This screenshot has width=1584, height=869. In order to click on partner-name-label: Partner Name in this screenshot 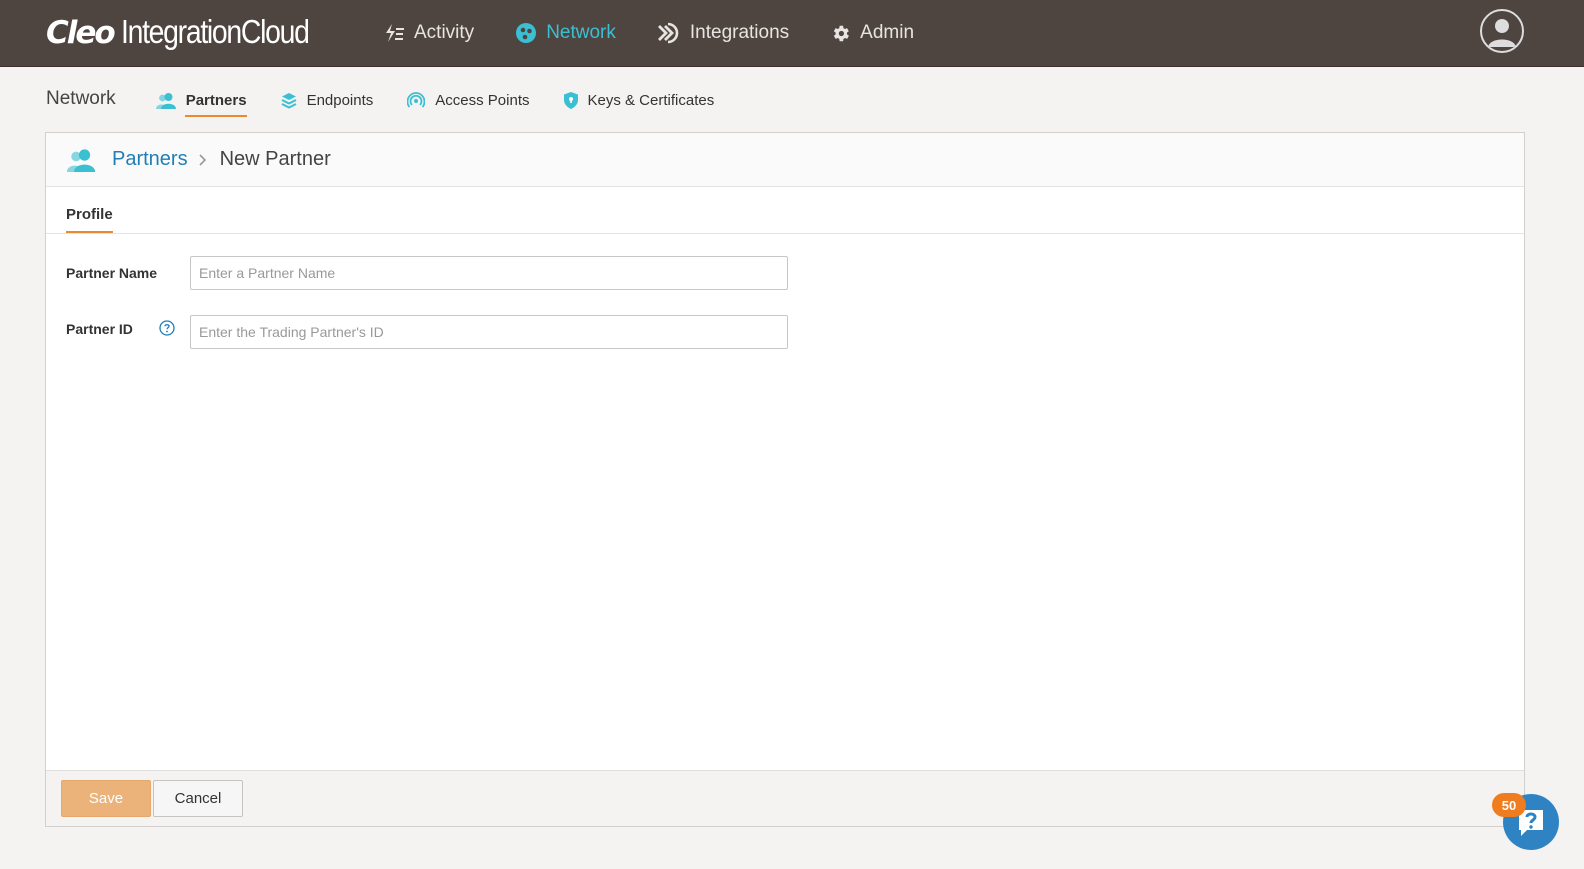, I will do `click(112, 273)`.